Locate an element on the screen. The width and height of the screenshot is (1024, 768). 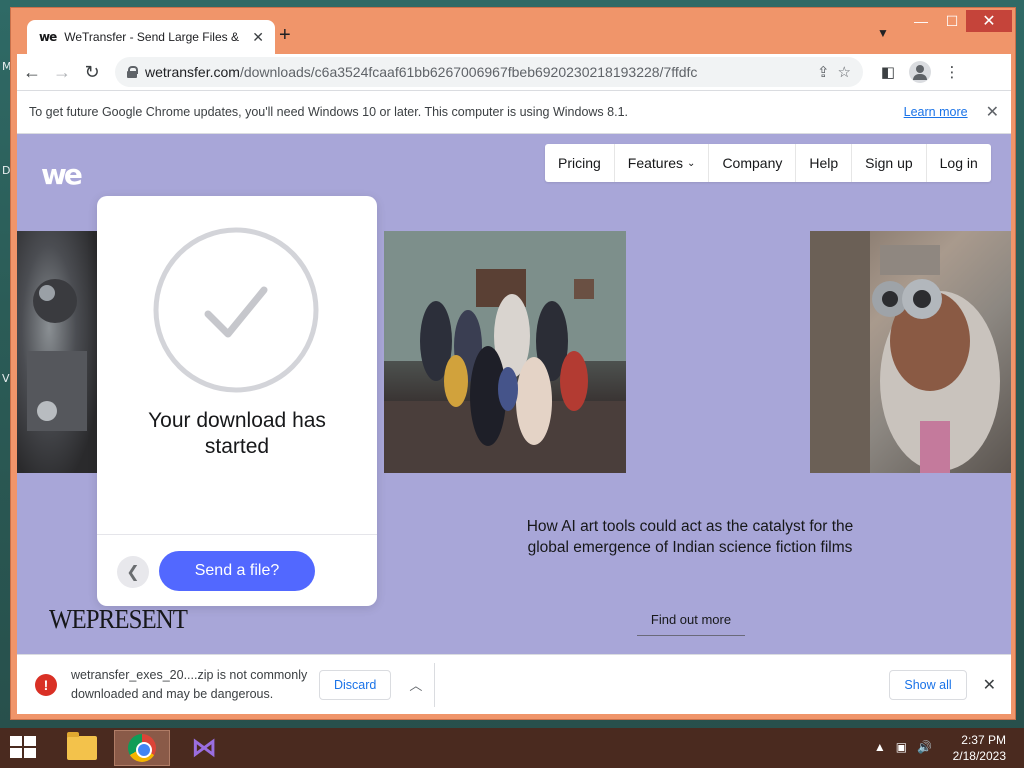
show-all-button: Show all is located at coordinates (928, 684).